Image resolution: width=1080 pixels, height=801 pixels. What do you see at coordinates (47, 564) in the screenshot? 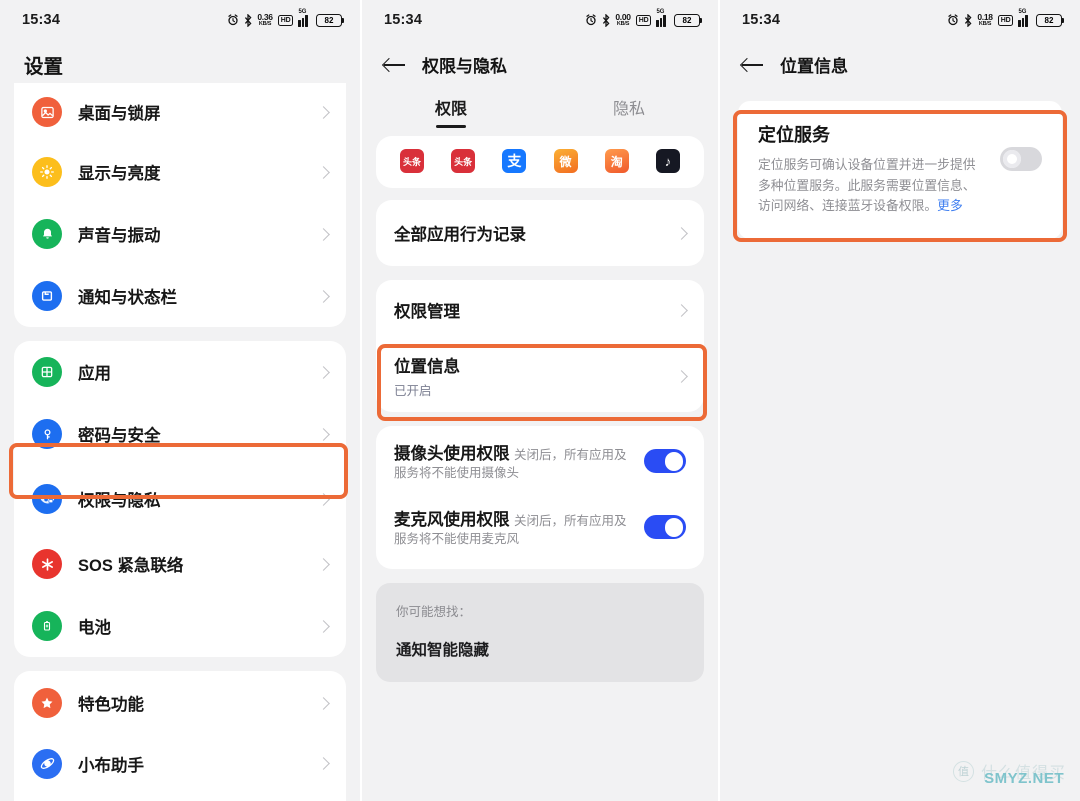
I see `sos-icon` at bounding box center [47, 564].